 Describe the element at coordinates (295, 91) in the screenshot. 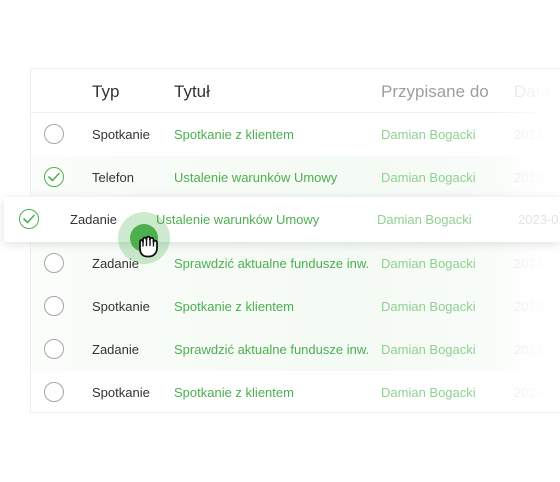

I see `table-header: Typ Tytuł Przypisane do Data` at that location.